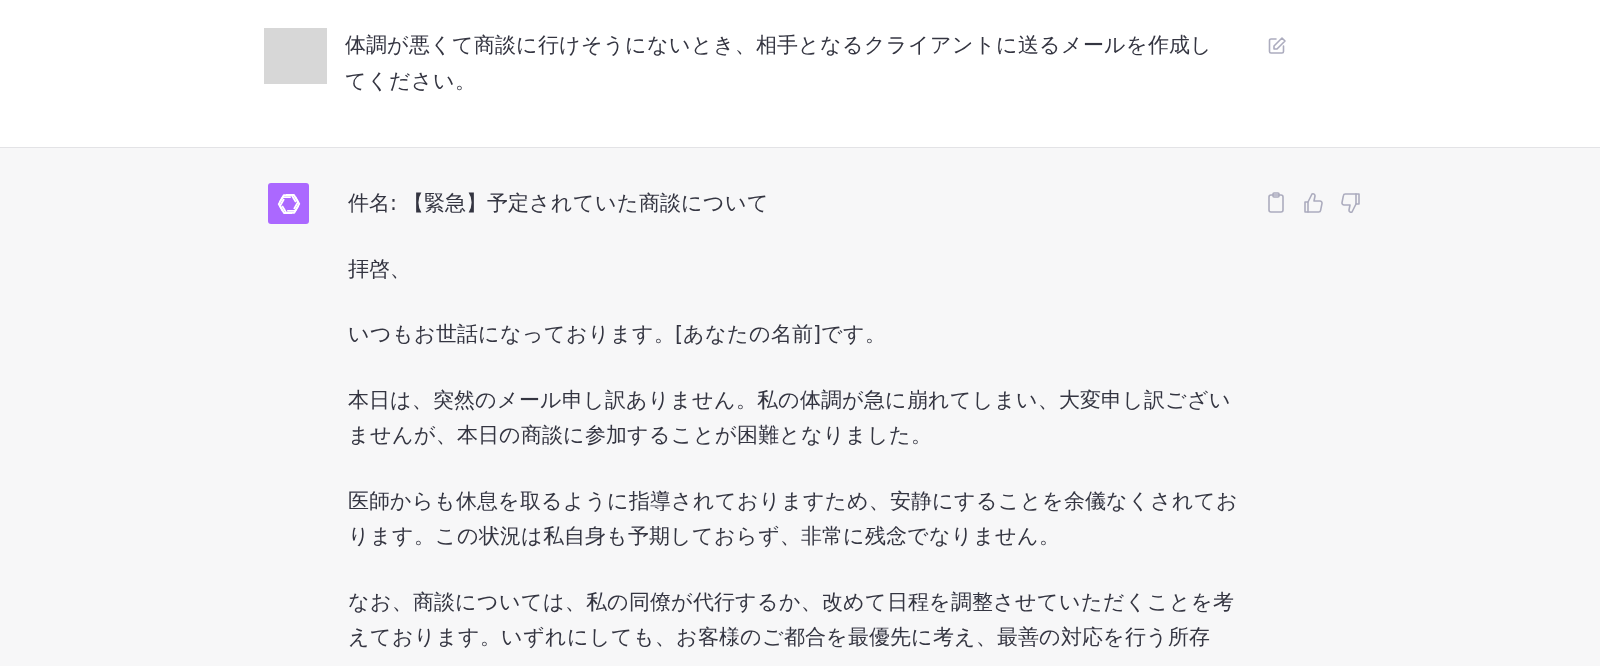 The height and width of the screenshot is (666, 1600). What do you see at coordinates (618, 334) in the screenshot?
I see `message-paragraph: いつもお世話になっております。[あなたの名前]です。` at bounding box center [618, 334].